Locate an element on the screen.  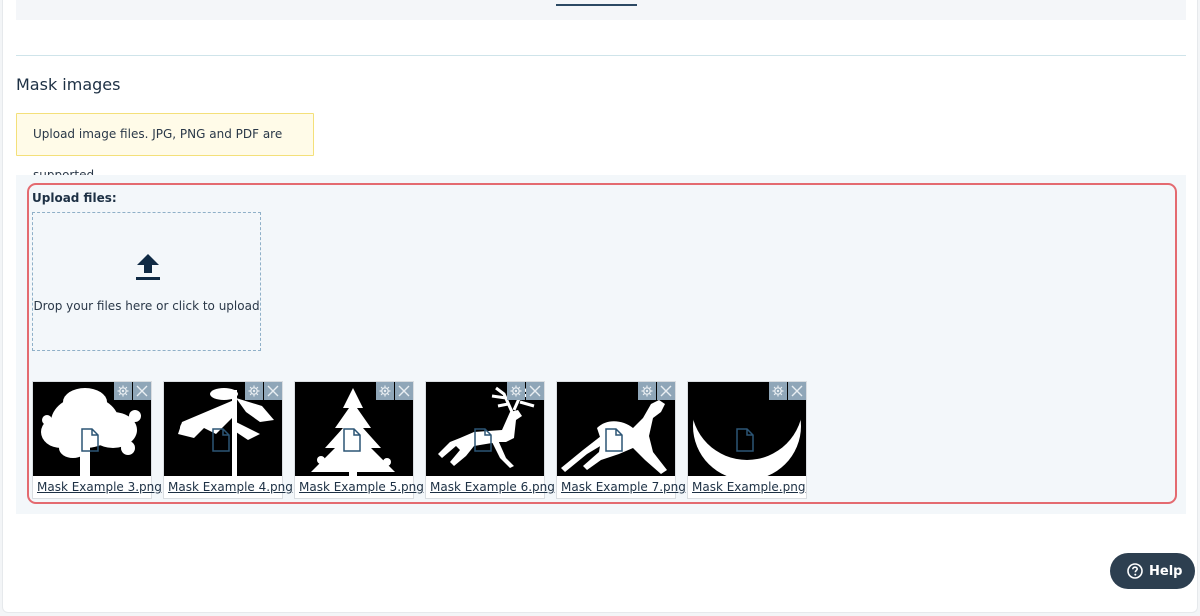
file-name-link: Mask Example 5.png is located at coordinates (361, 487).